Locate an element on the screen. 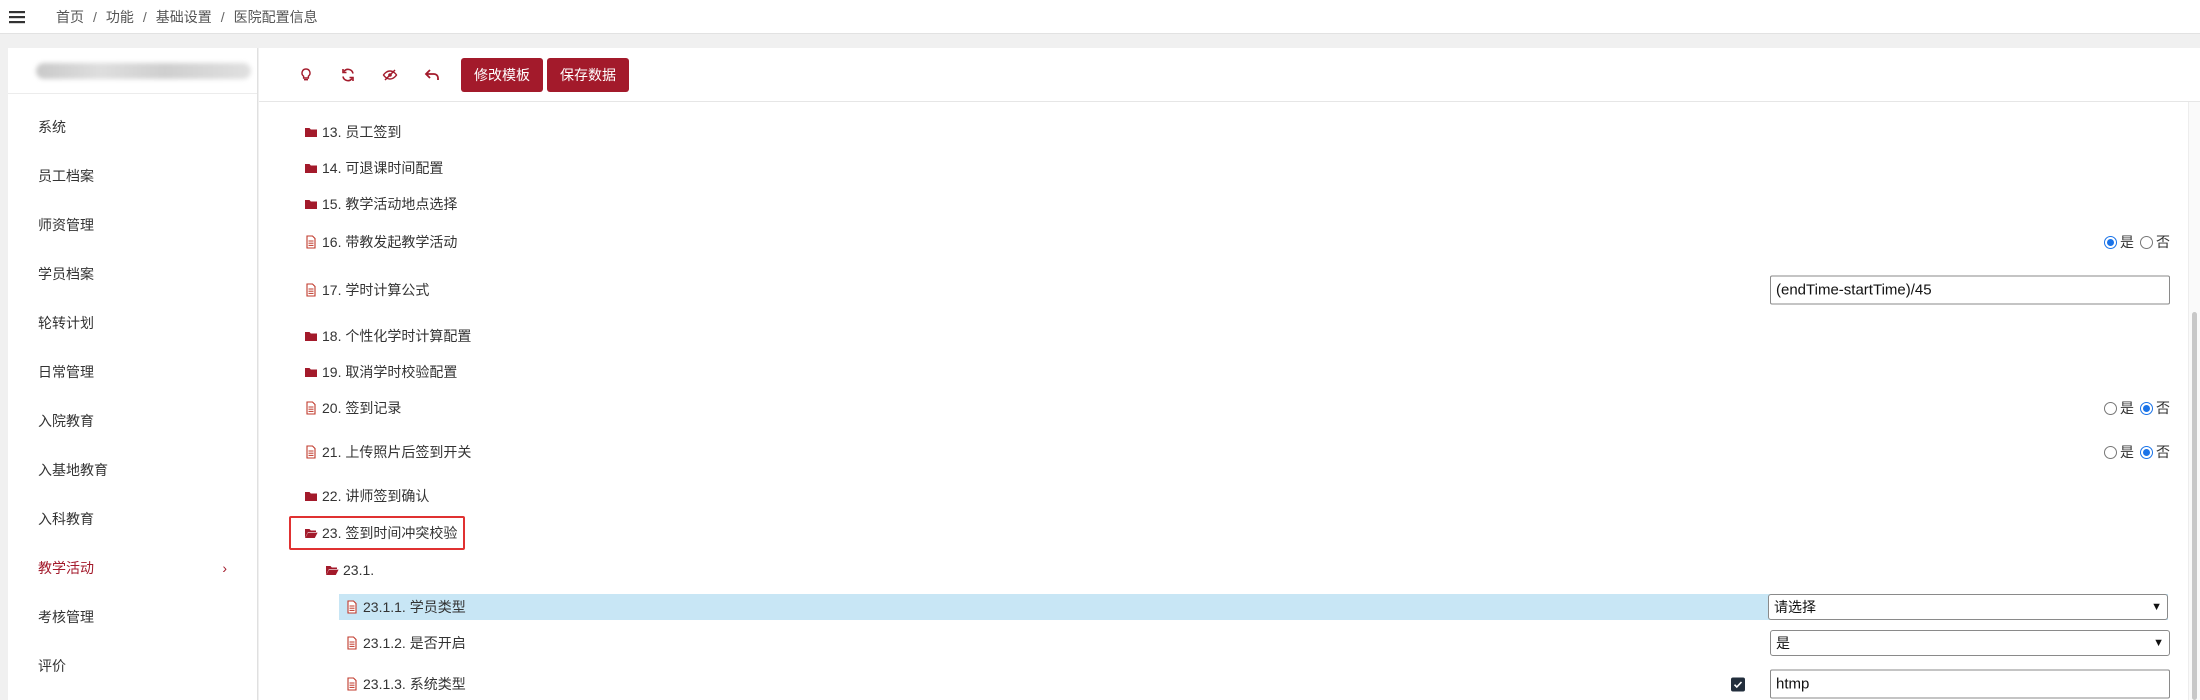  formula-input: (endTime-startTime)/45 is located at coordinates (1970, 290).